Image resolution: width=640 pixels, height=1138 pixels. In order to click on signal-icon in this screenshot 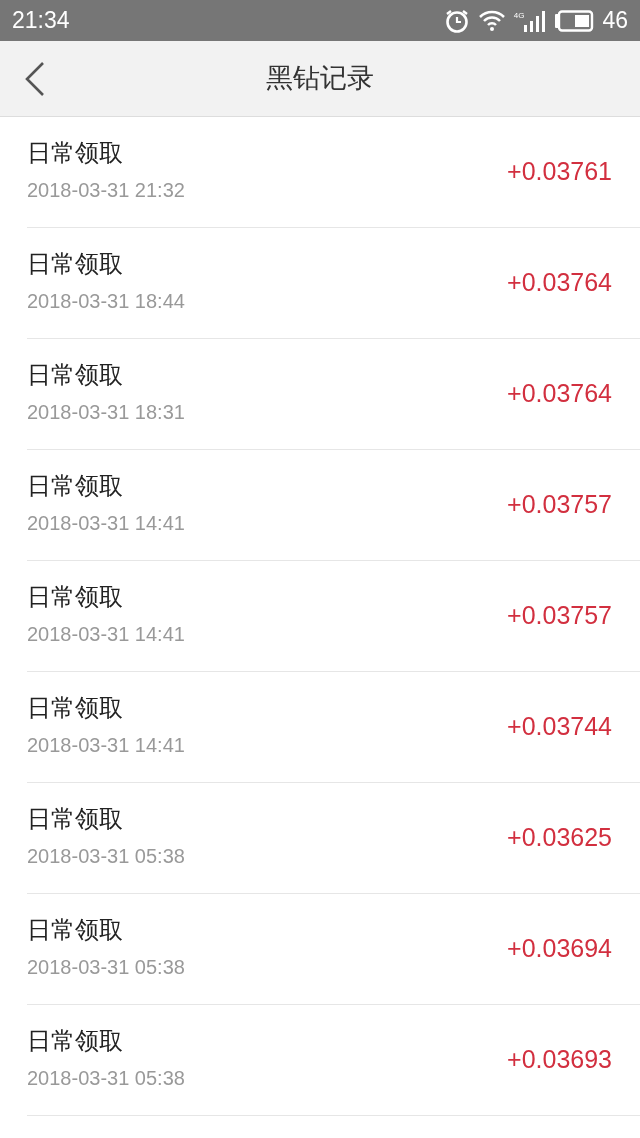, I will do `click(535, 20)`.